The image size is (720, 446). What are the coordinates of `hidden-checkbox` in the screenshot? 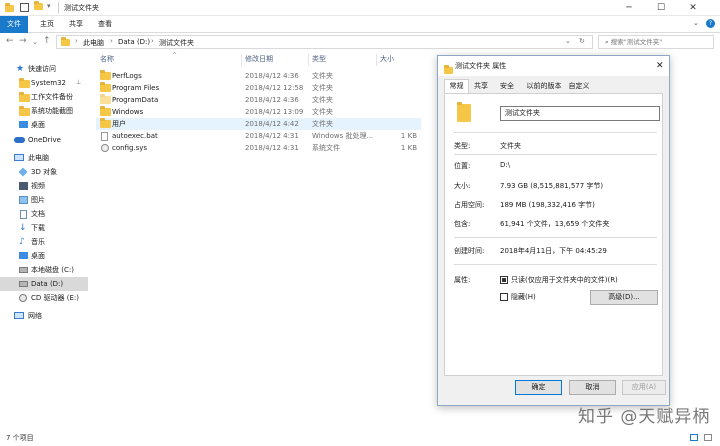 It's located at (504, 297).